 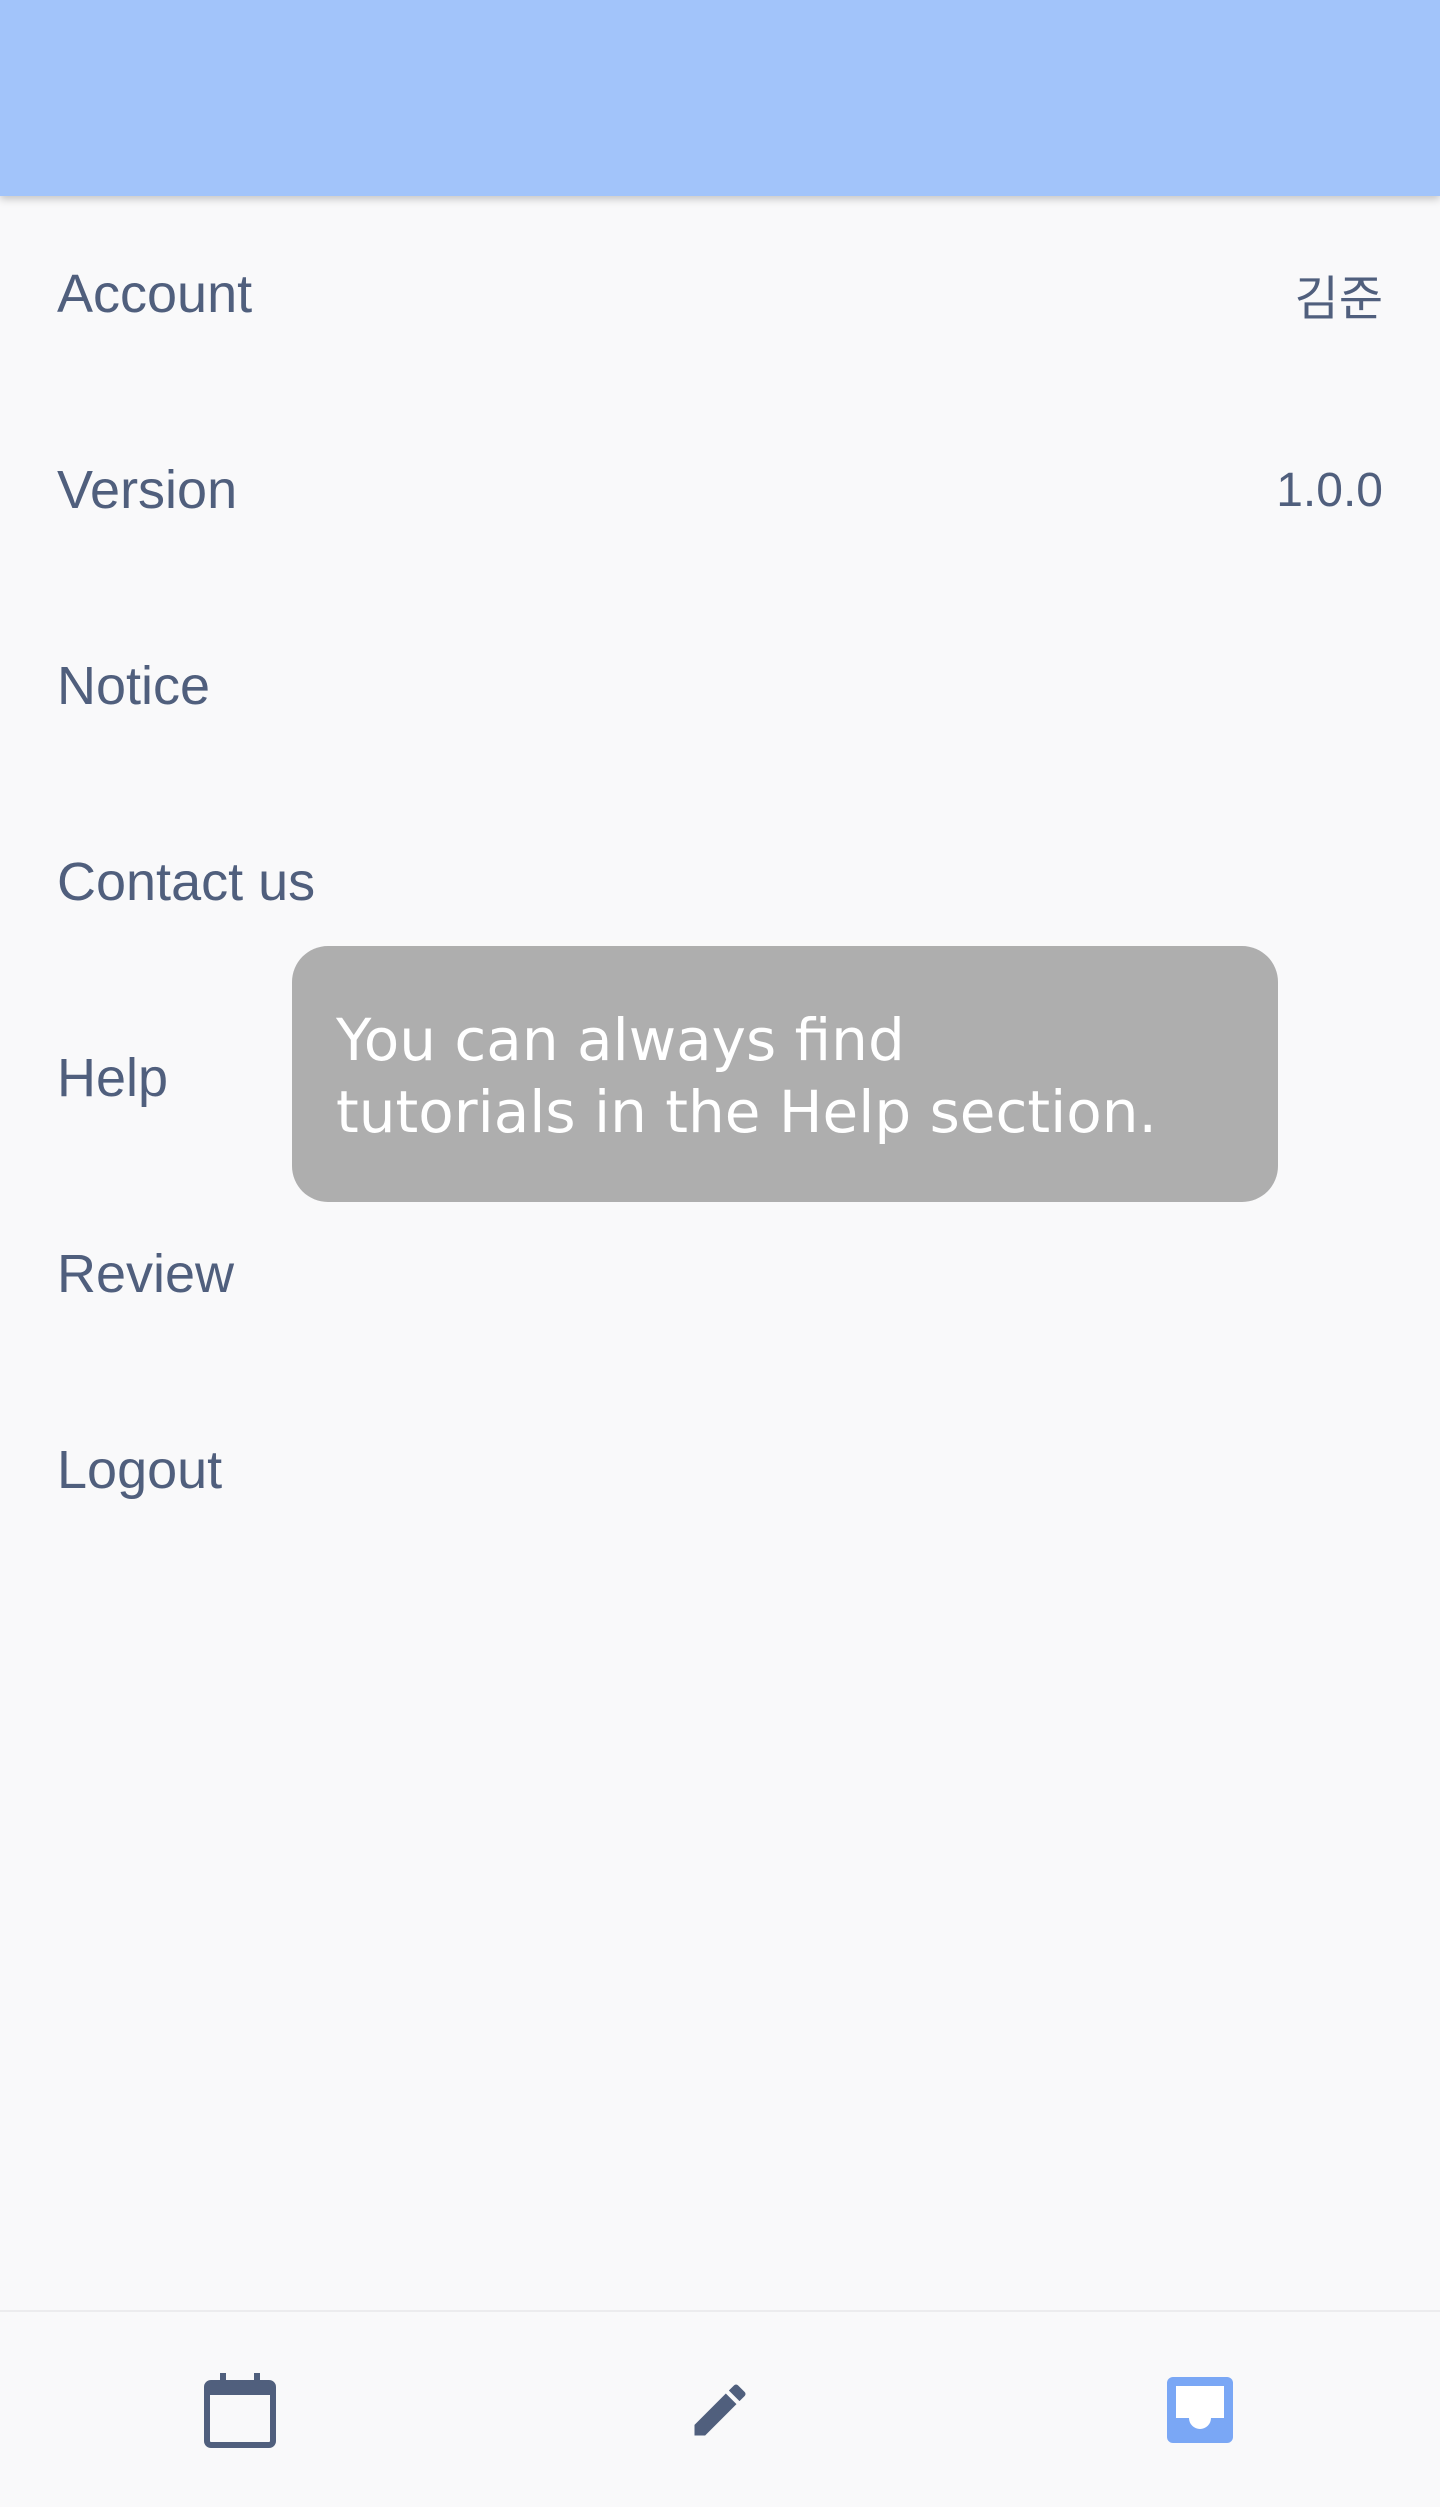 What do you see at coordinates (720, 1274) in the screenshot?
I see `settings-item-review: Review` at bounding box center [720, 1274].